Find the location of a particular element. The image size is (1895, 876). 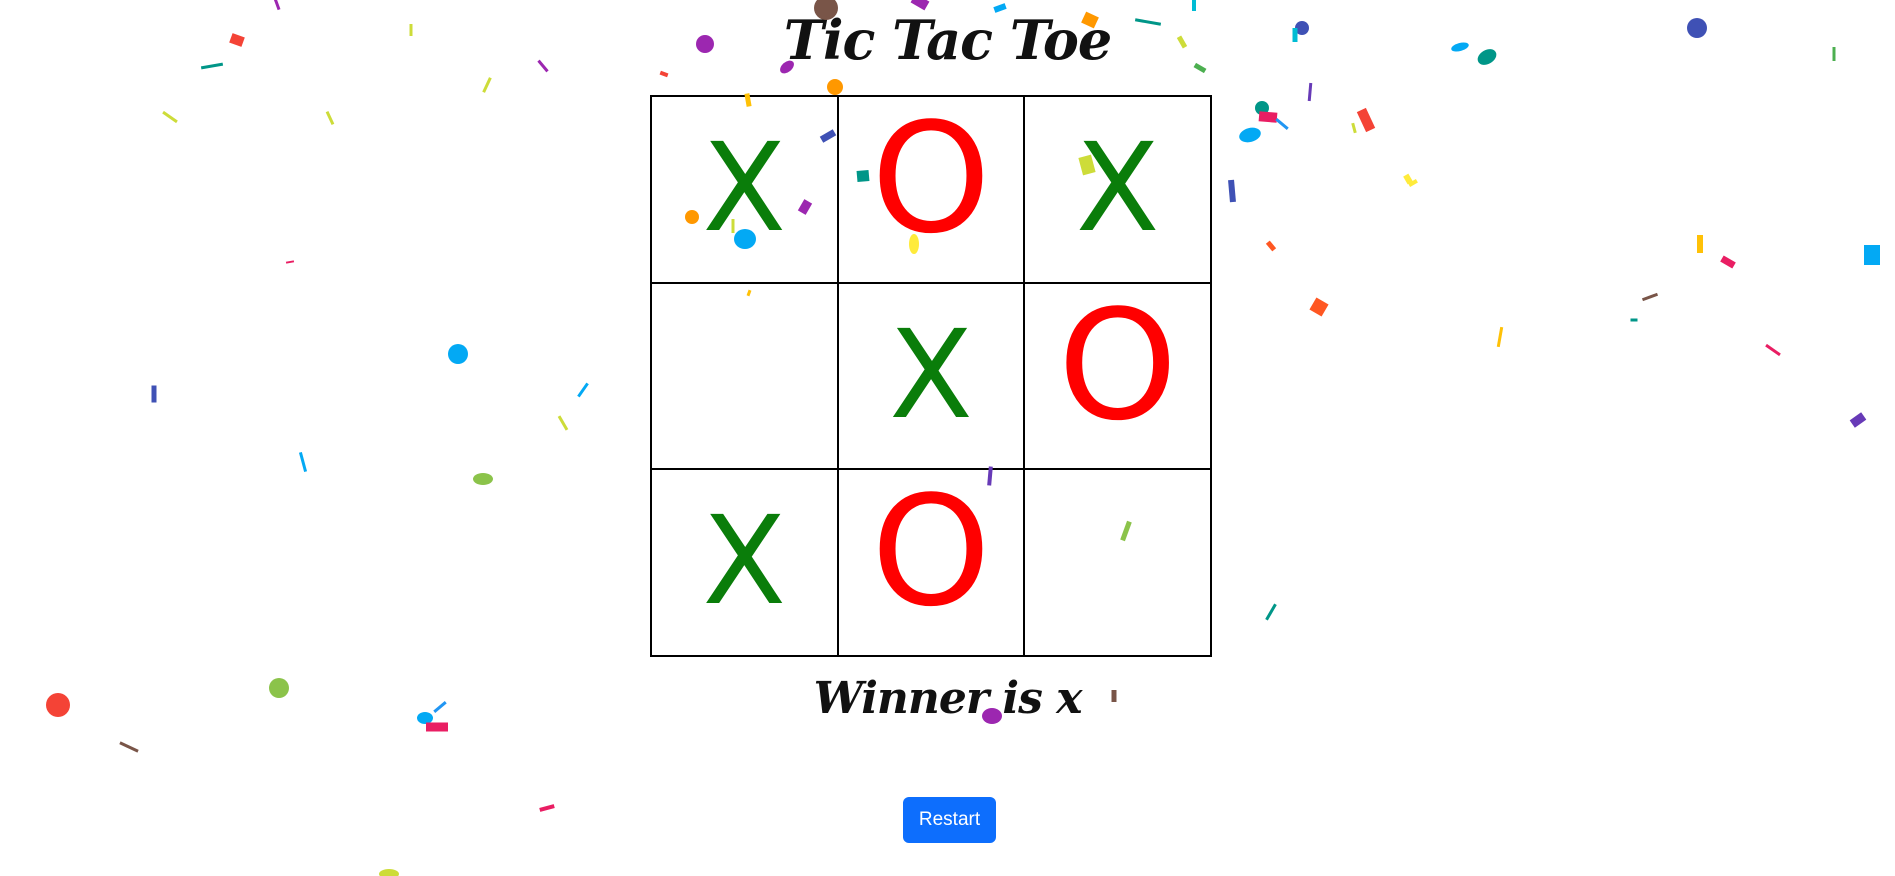

board-cell-1: X is located at coordinates (744, 189).